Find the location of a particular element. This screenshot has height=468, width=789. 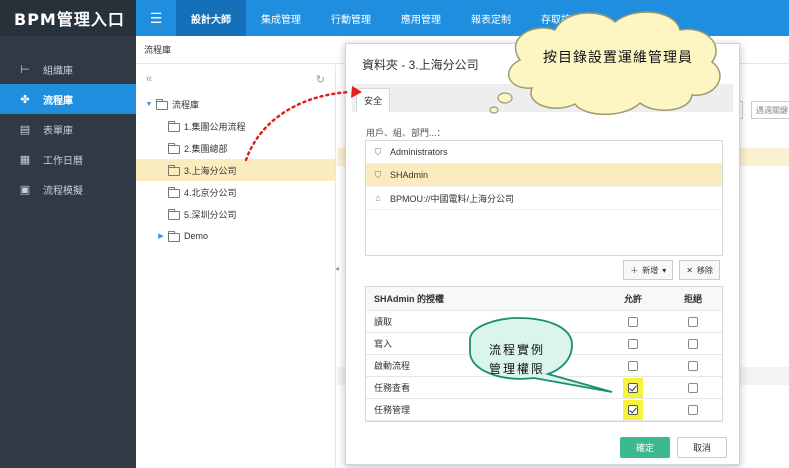

table-row: 任務管理 is located at coordinates (544, 410).